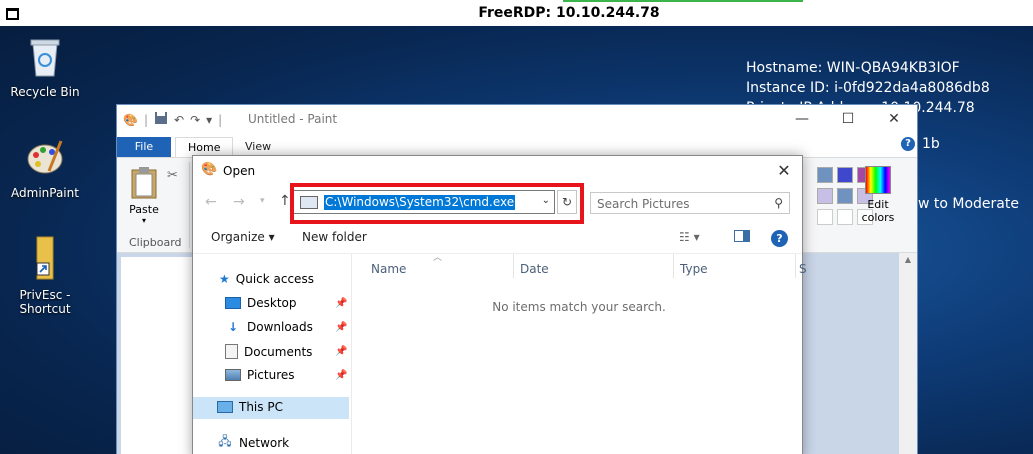  Describe the element at coordinates (878, 211) in the screenshot. I see `edit-colors-label: Edit colors` at that location.